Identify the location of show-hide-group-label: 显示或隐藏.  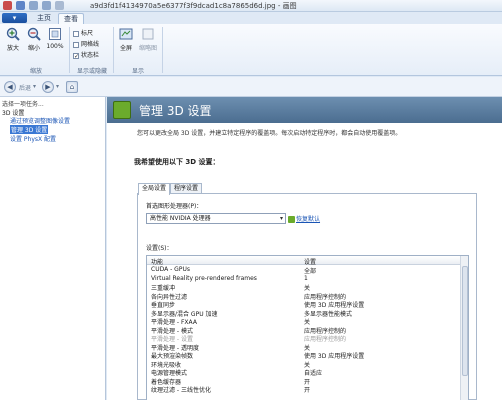
(91, 71).